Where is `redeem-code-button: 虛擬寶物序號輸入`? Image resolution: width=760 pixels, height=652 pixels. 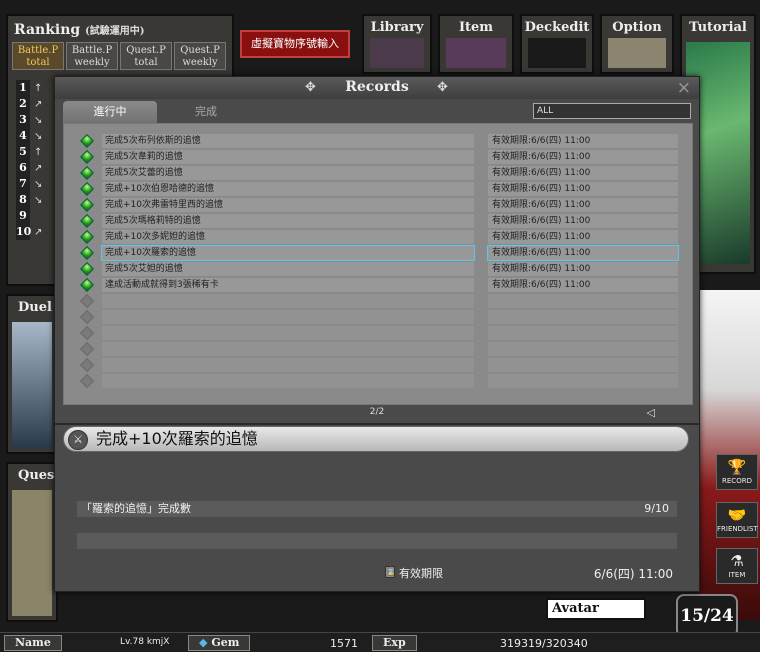
redeem-code-button: 虛擬寶物序號輸入 is located at coordinates (295, 44).